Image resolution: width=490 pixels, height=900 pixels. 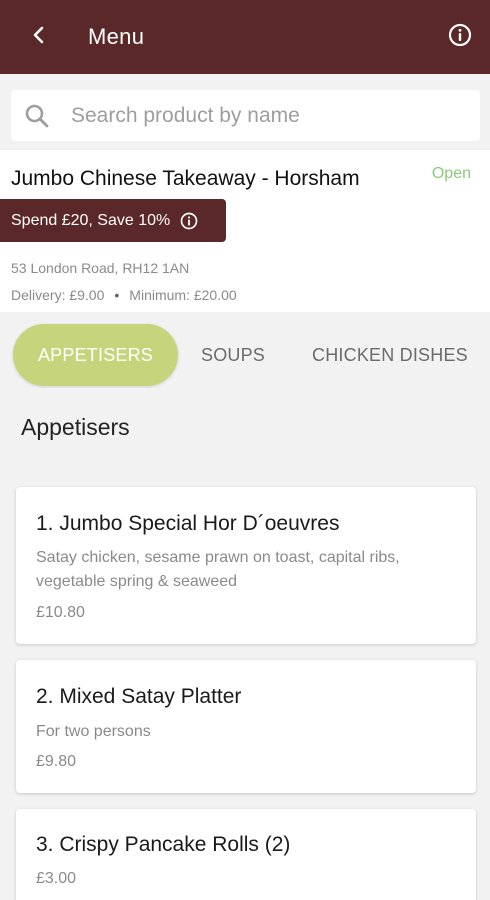 I want to click on tab-chicken-dishes: CHICKEN DISHES, so click(x=390, y=355).